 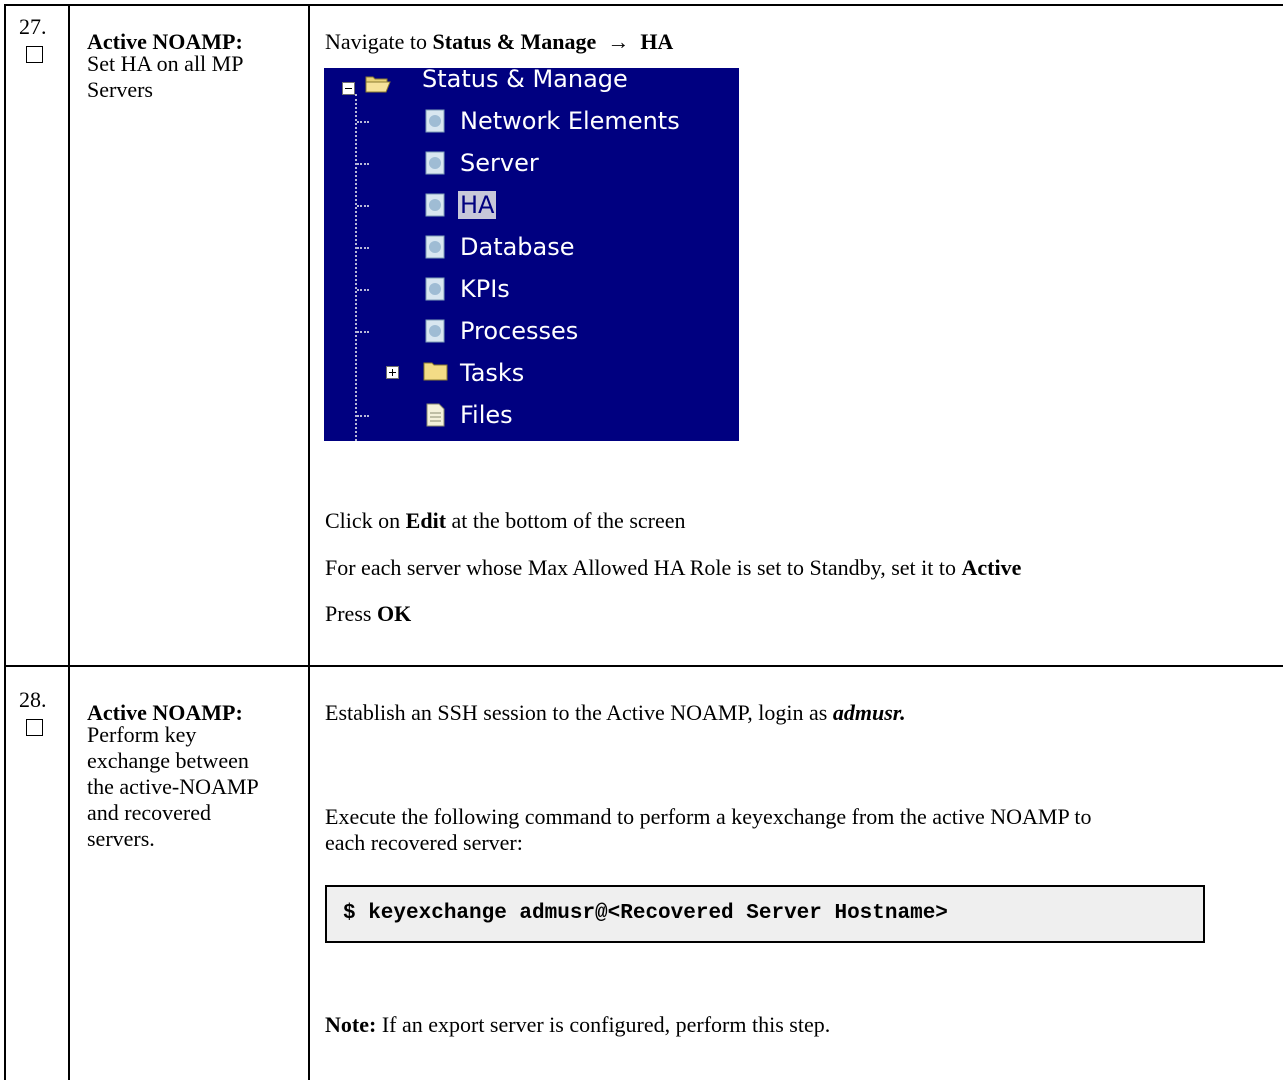 What do you see at coordinates (149, 812) in the screenshot?
I see `description-line: and recovered` at bounding box center [149, 812].